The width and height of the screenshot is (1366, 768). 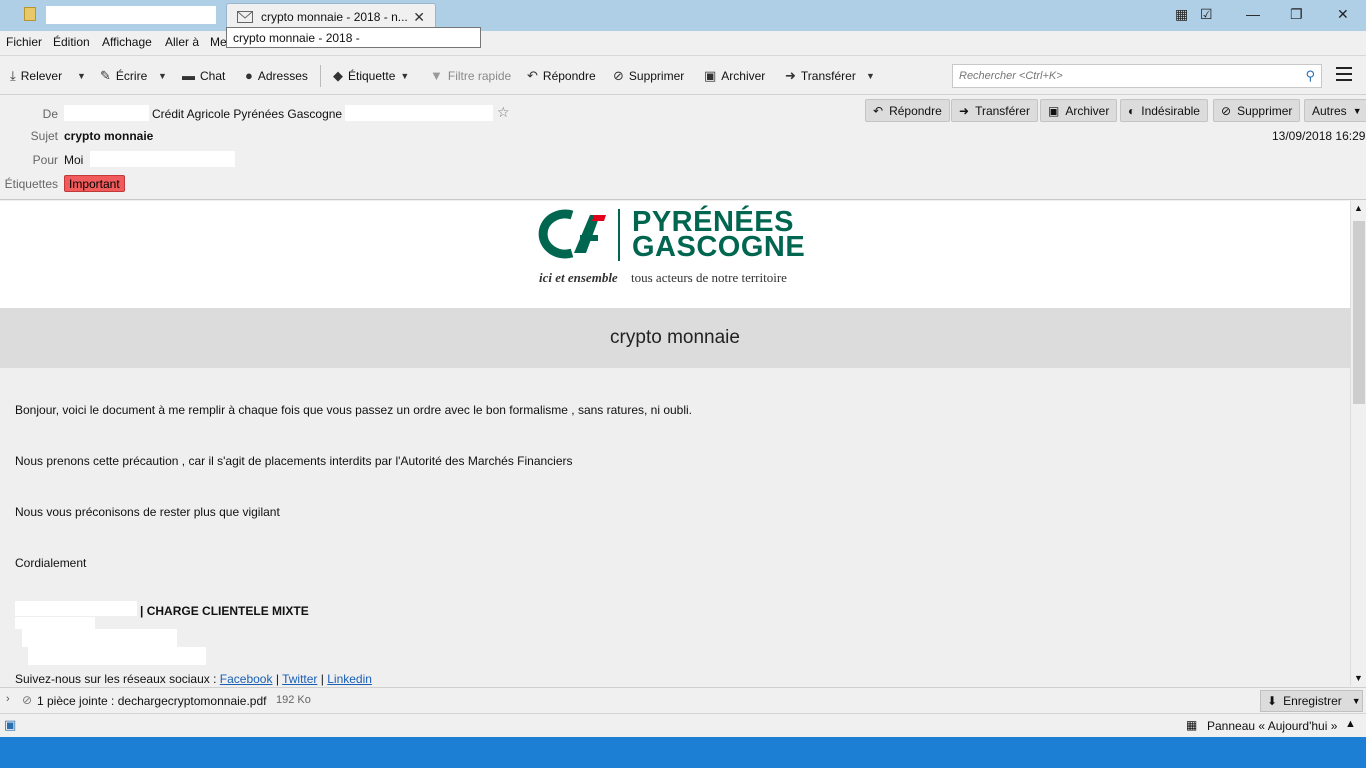 I want to click on delete-label: Supprimer, so click(x=656, y=76).